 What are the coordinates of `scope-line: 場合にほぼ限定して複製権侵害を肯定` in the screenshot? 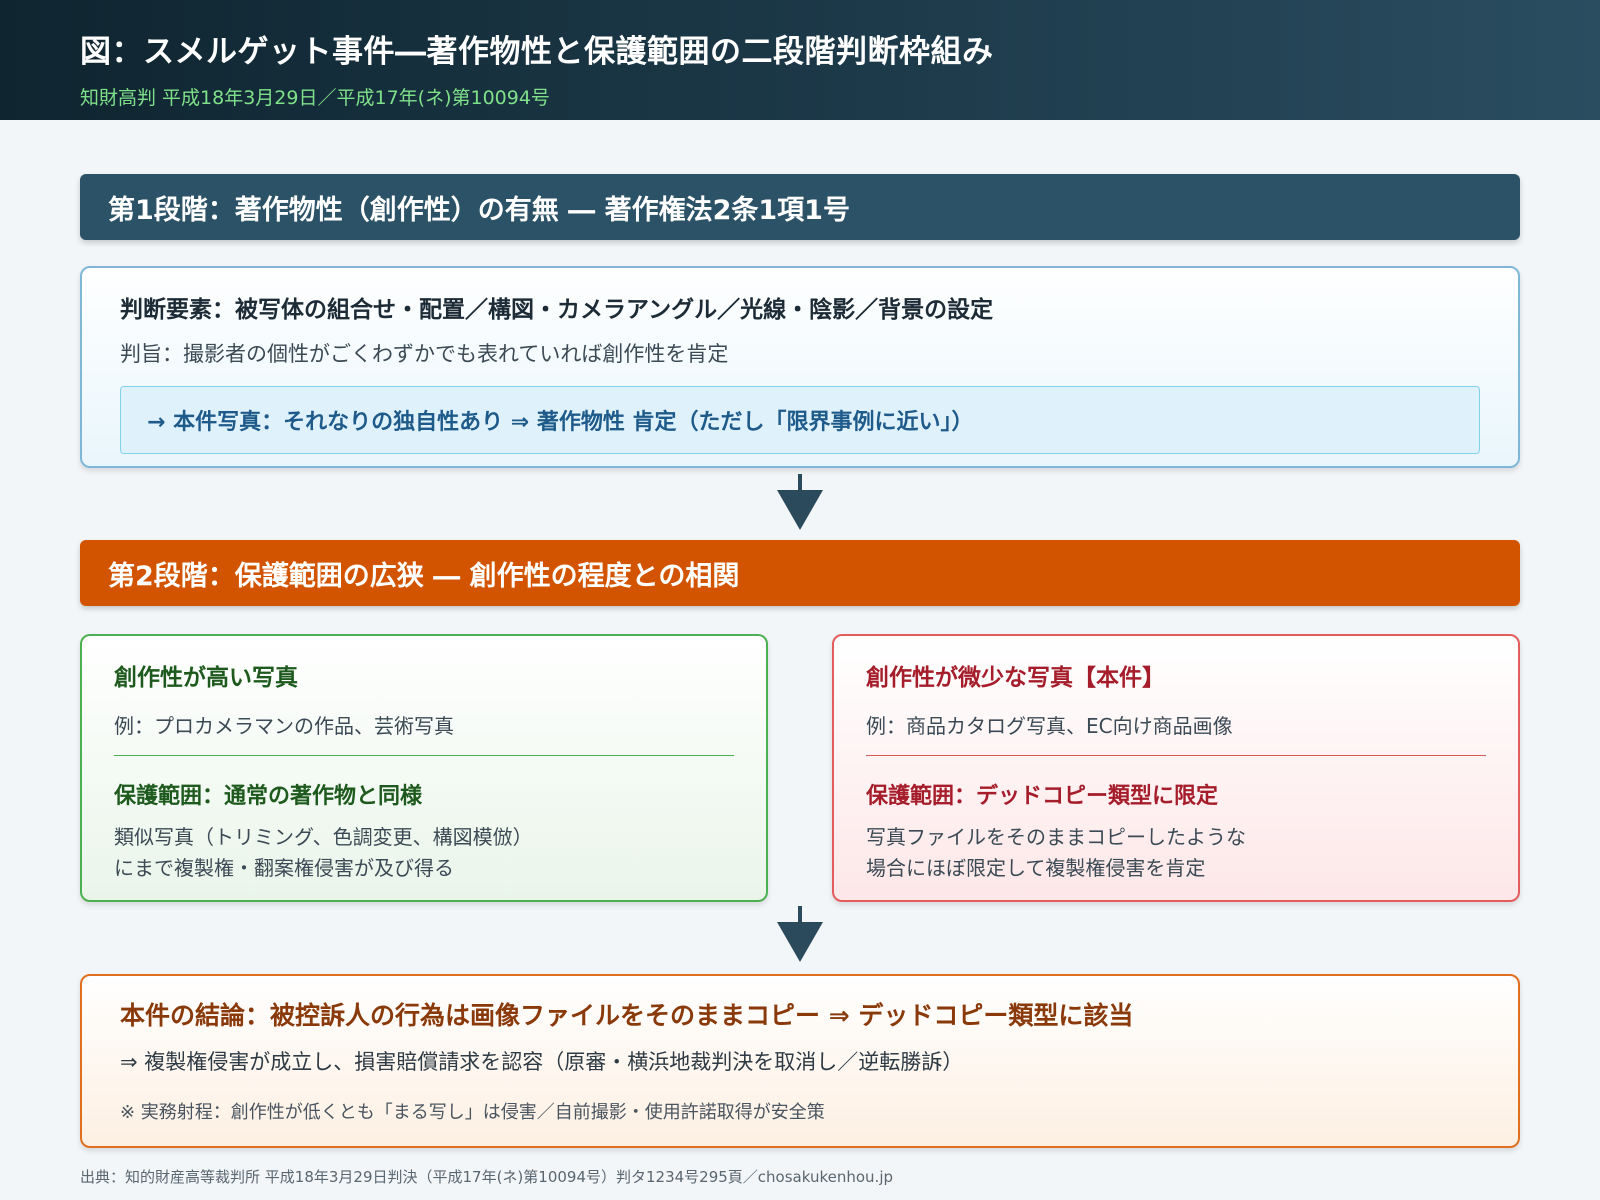 It's located at (1036, 868).